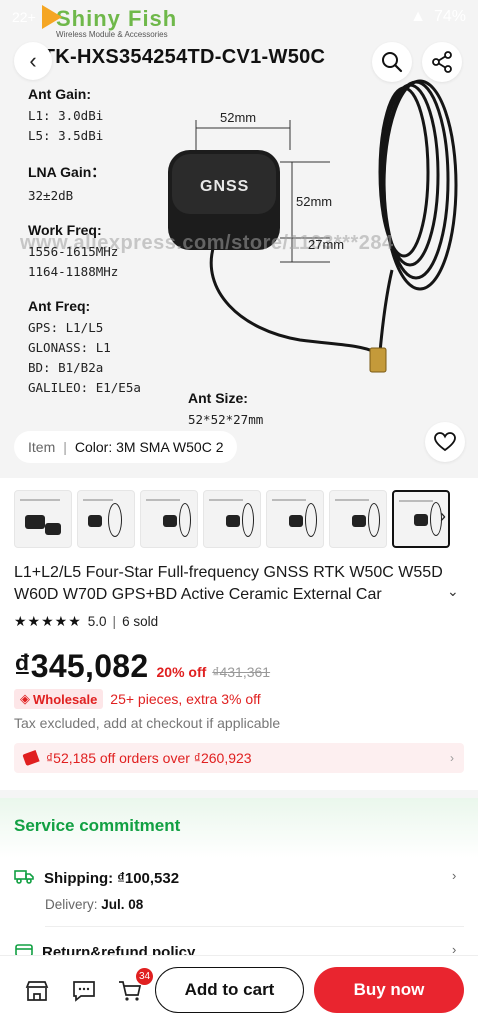 The width and height of the screenshot is (478, 1024). I want to click on spec-line: GLONASS: L1, so click(69, 347).